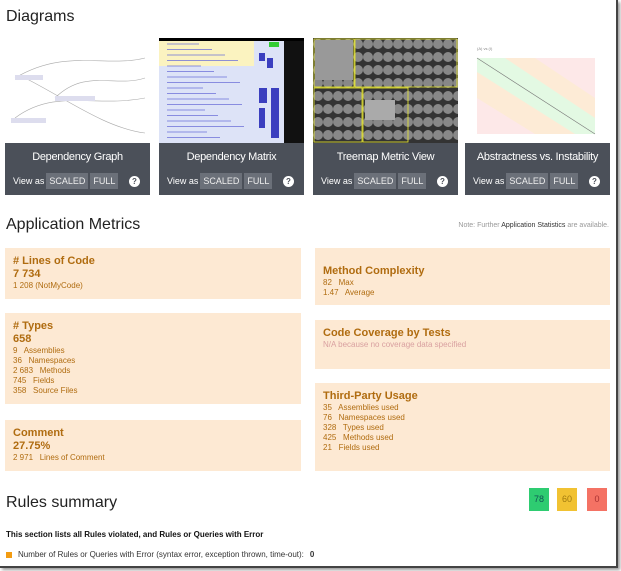 The height and width of the screenshot is (571, 621). Describe the element at coordinates (42, 370) in the screenshot. I see `metric-row: 2 683 Methods` at that location.